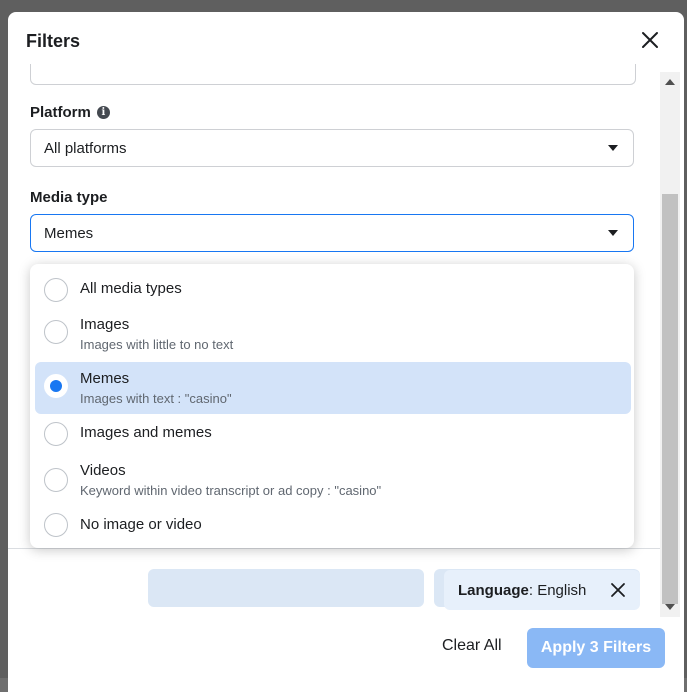 The image size is (687, 692). What do you see at coordinates (332, 148) in the screenshot?
I see `platform-select: All platforms` at bounding box center [332, 148].